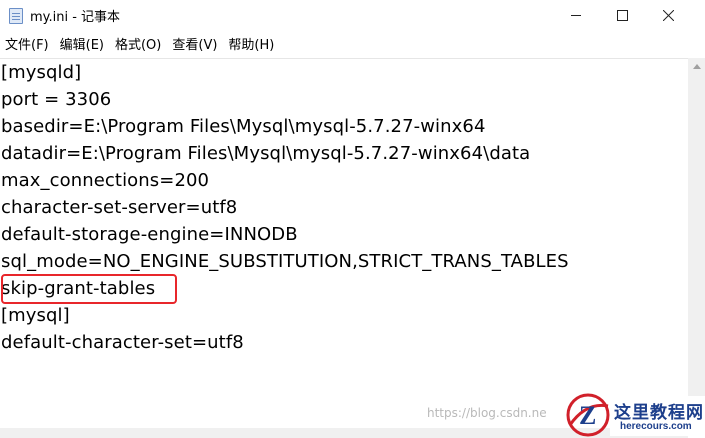  I want to click on logo-name: 这里教程网, so click(659, 413).